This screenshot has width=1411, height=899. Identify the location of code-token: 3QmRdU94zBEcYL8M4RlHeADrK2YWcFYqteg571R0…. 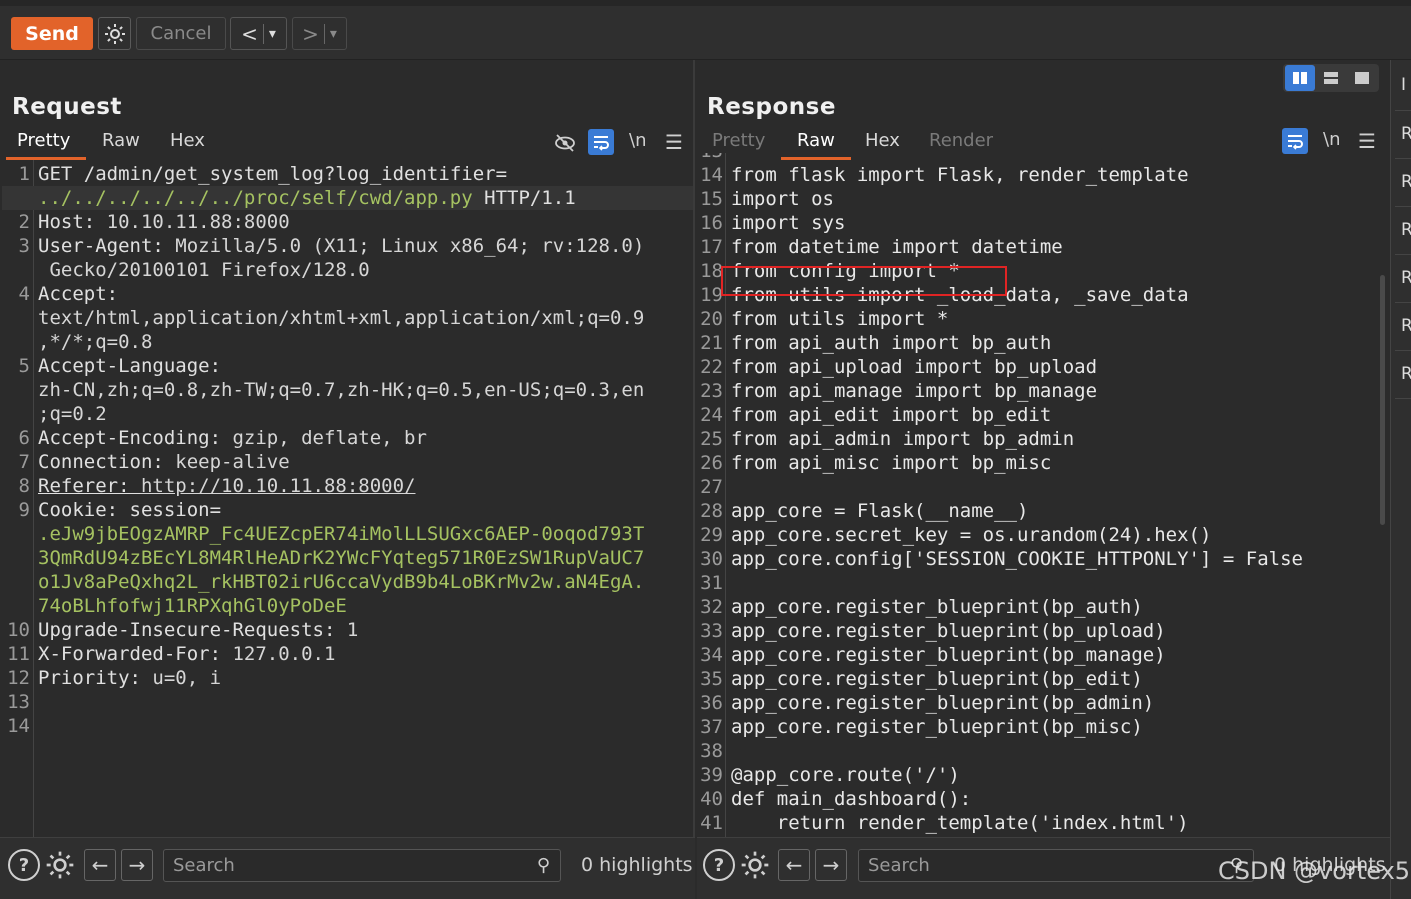
(341, 558).